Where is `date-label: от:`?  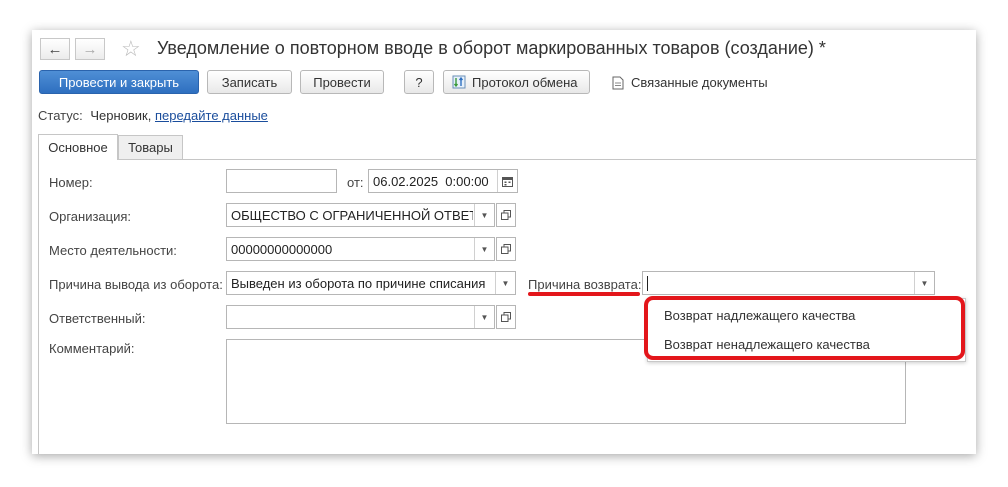 date-label: от: is located at coordinates (355, 182).